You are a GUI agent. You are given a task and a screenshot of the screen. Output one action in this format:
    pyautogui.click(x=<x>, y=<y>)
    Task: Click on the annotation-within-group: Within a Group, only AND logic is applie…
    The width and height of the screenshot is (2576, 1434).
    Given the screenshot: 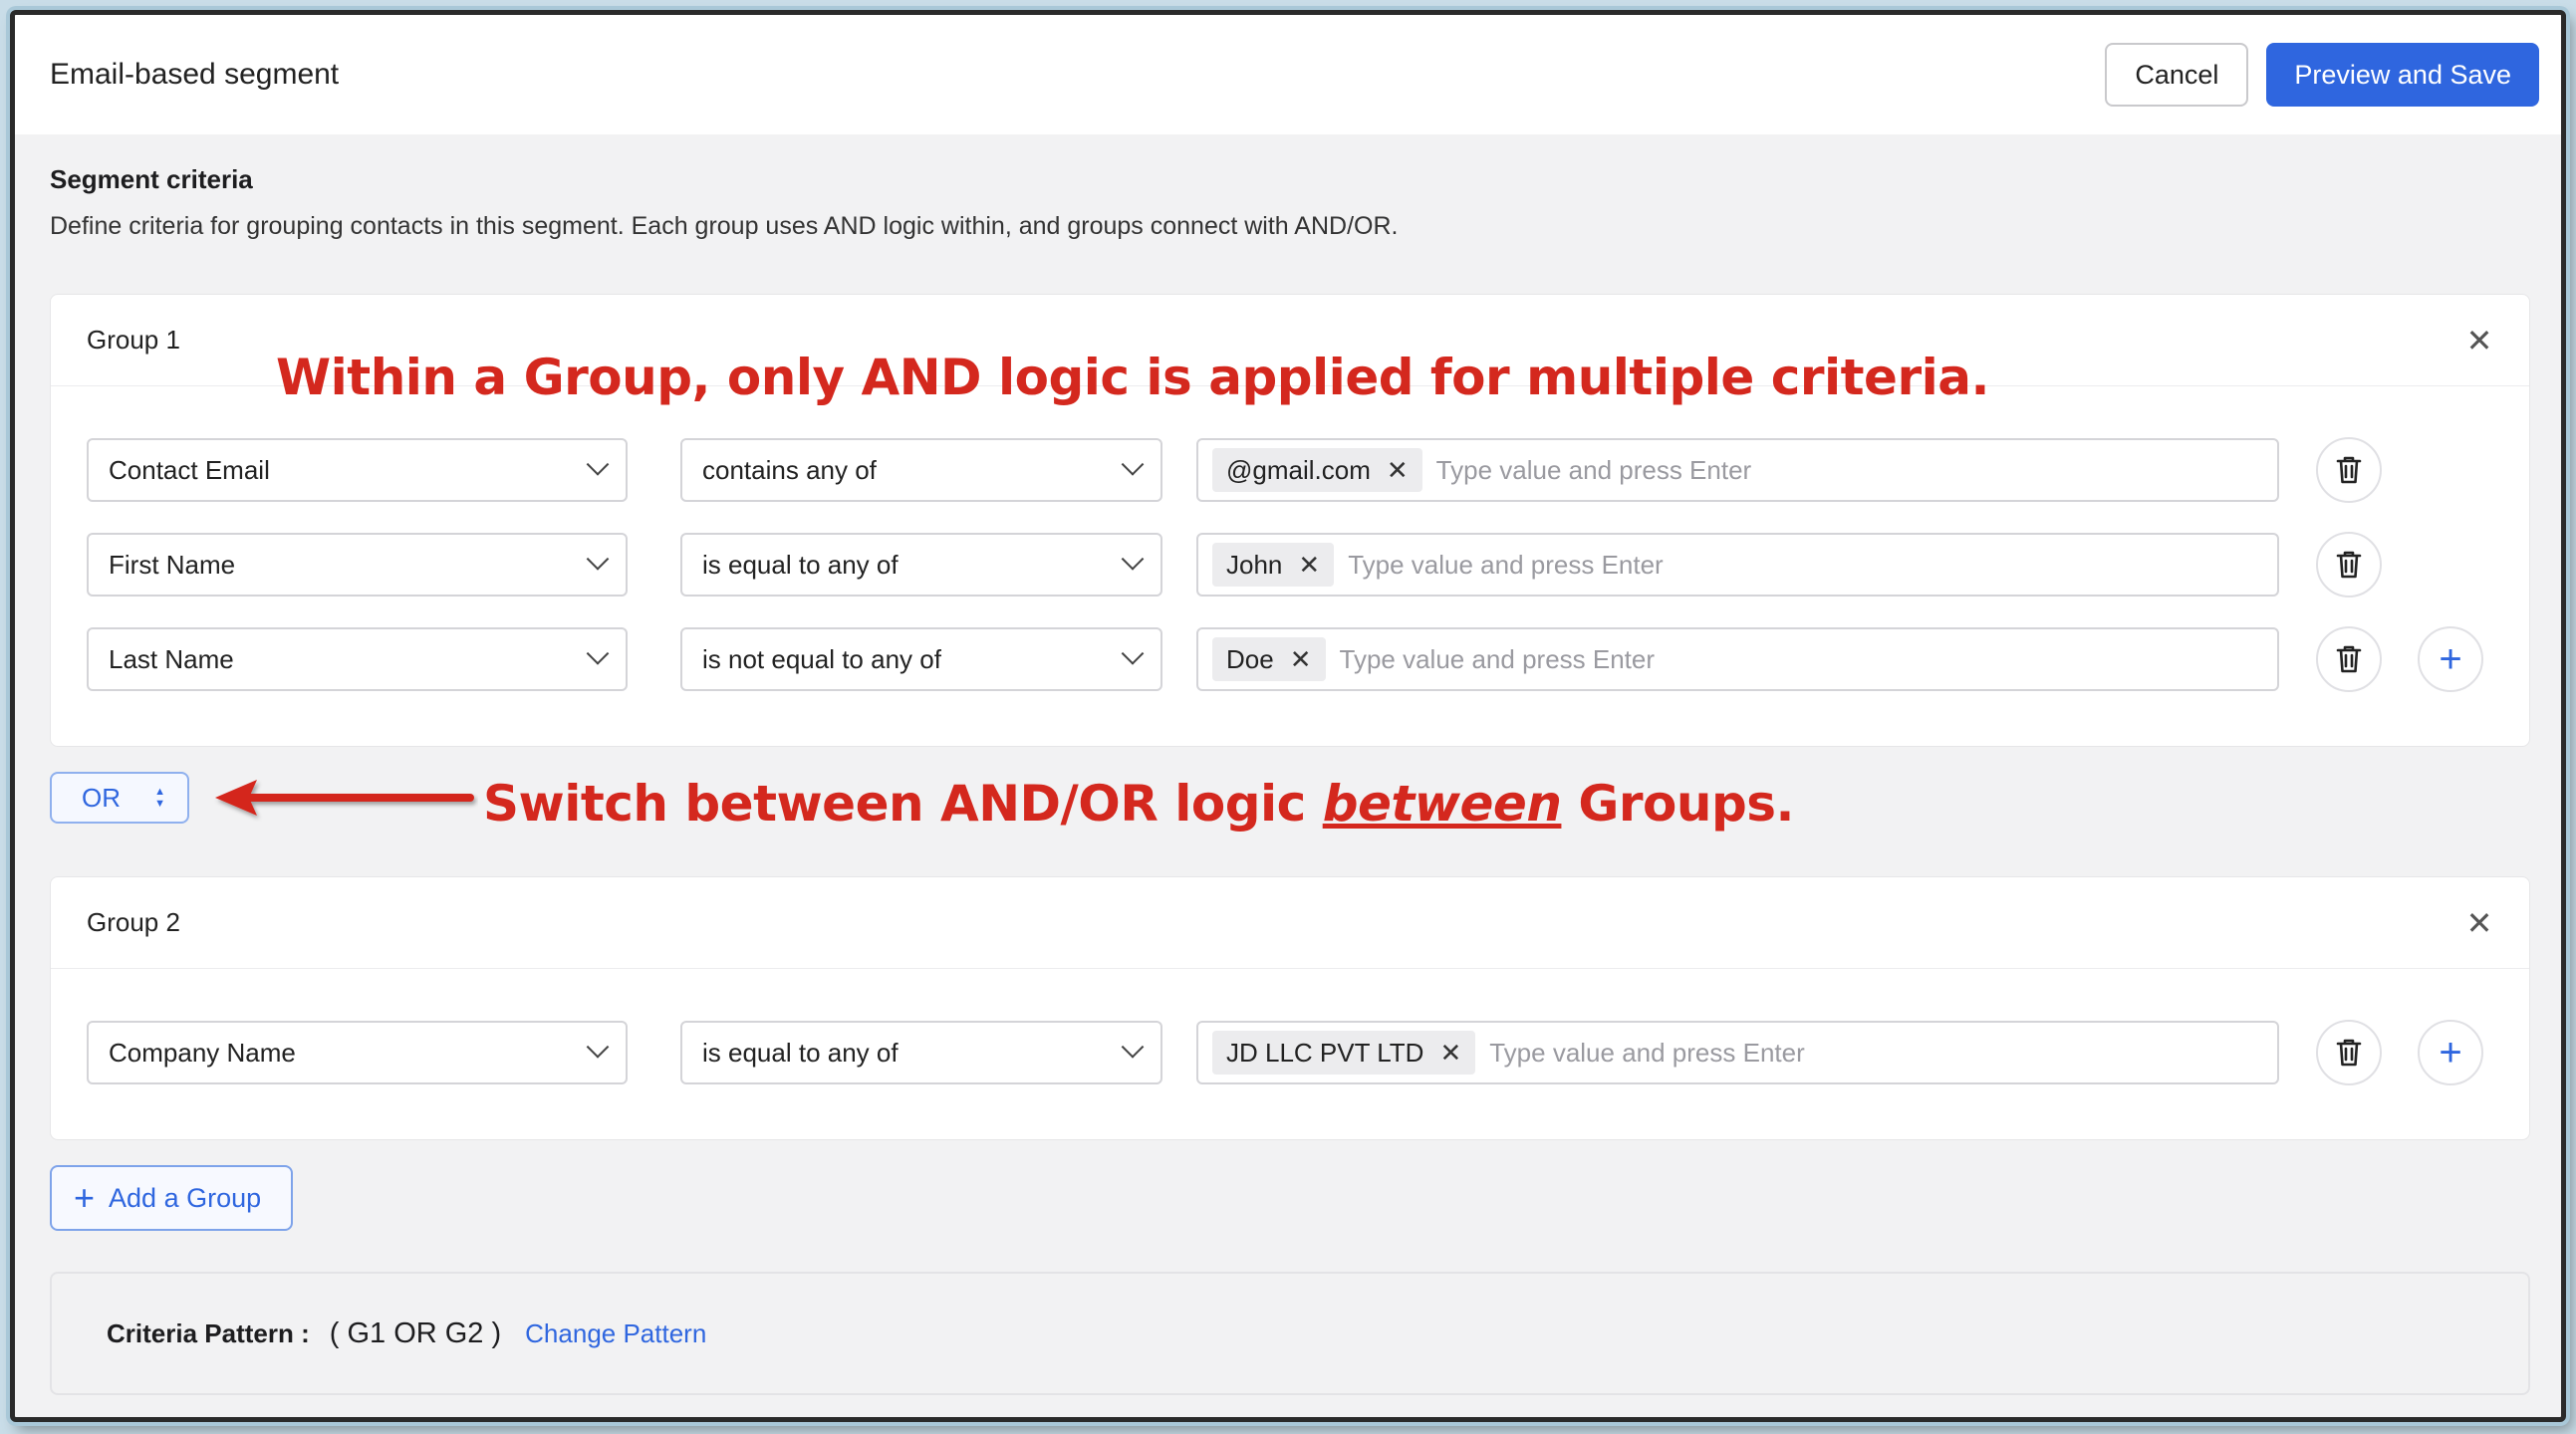 What is the action you would take?
    pyautogui.click(x=1133, y=377)
    